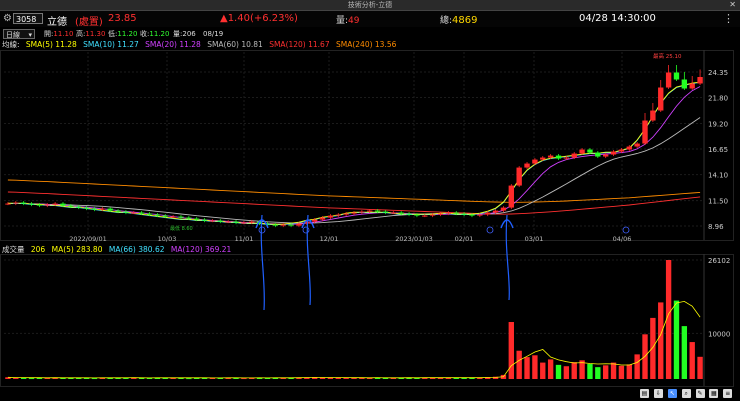 This screenshot has width=740, height=401. What do you see at coordinates (718, 176) in the screenshot?
I see `price-tick-label: 14.10` at bounding box center [718, 176].